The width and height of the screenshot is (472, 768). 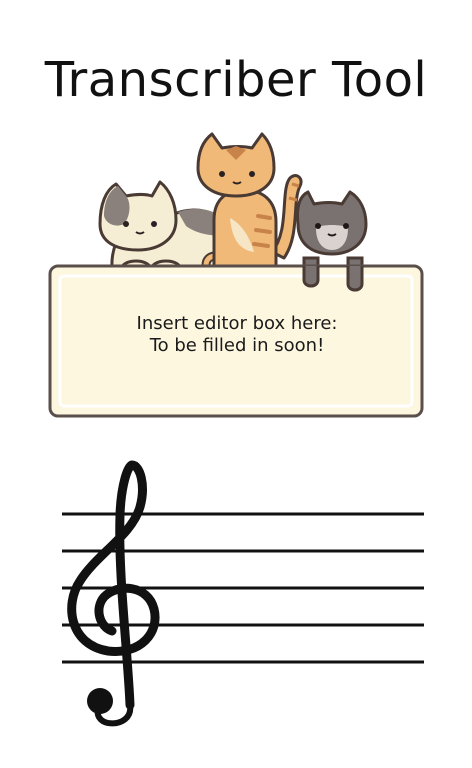 What do you see at coordinates (100, 701) in the screenshot?
I see `treble-clef-dot` at bounding box center [100, 701].